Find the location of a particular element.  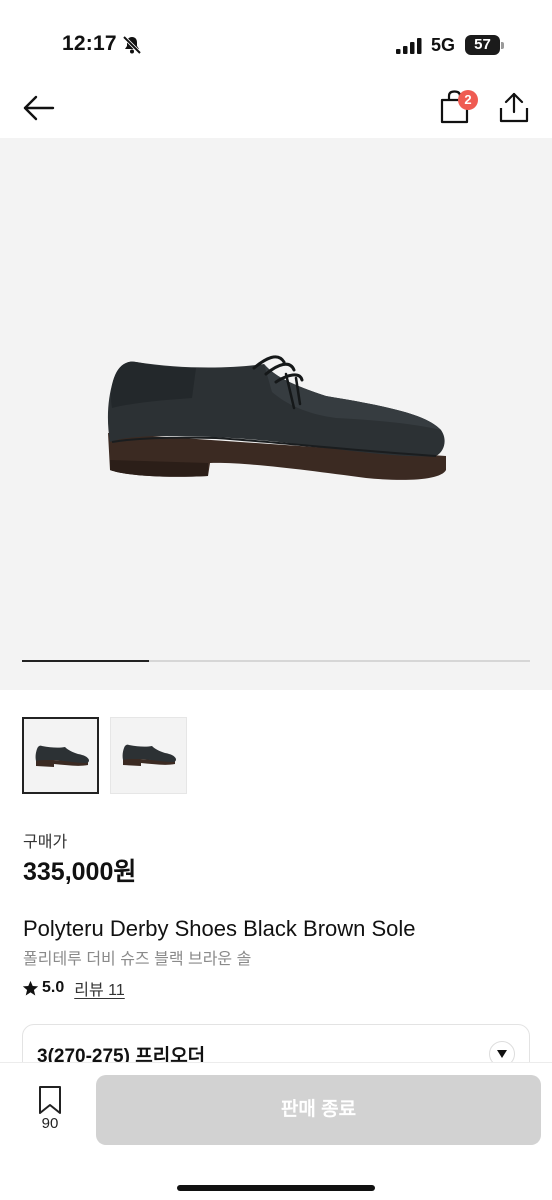

battery-icon: 57 is located at coordinates (485, 45).